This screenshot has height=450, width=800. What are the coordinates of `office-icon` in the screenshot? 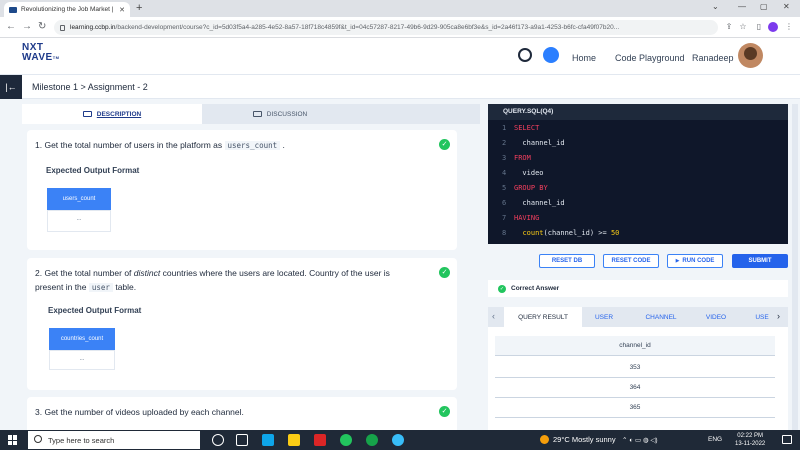 It's located at (320, 440).